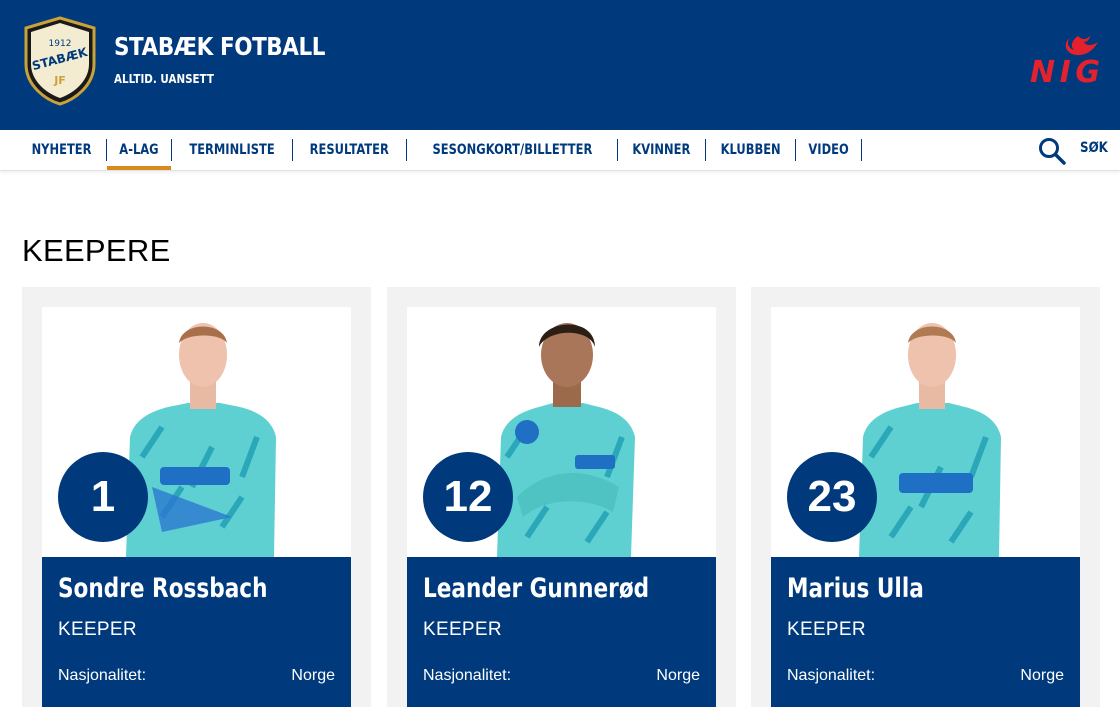  I want to click on search-button: SØK, so click(1094, 148).